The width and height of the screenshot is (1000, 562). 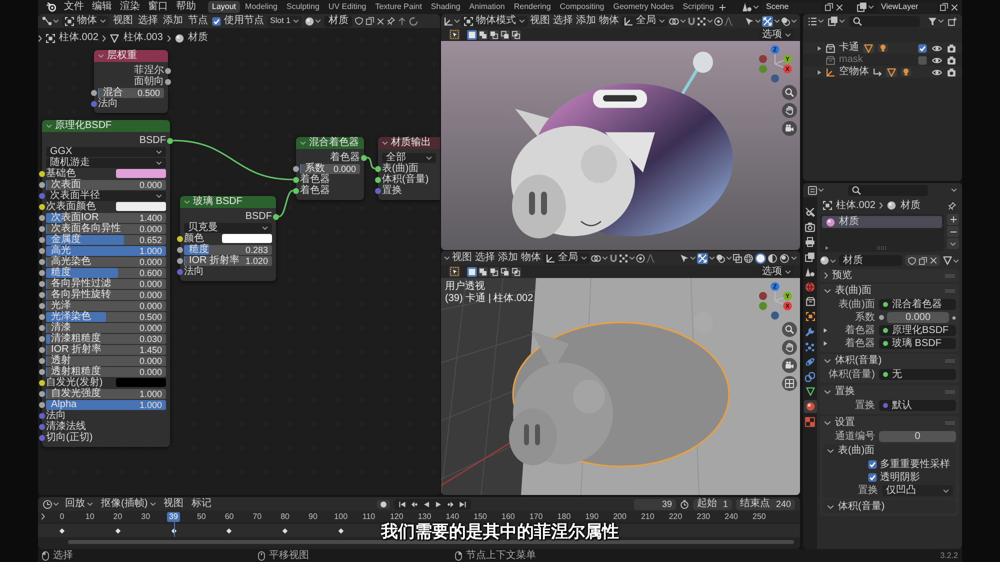 What do you see at coordinates (643, 7) in the screenshot?
I see `workspace-tab: Geometry Nodes` at bounding box center [643, 7].